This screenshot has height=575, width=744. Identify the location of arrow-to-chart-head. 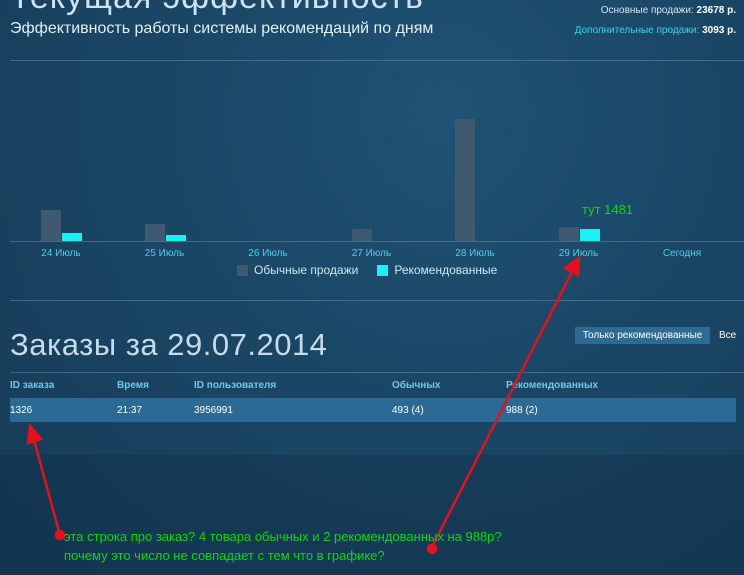
(571, 266).